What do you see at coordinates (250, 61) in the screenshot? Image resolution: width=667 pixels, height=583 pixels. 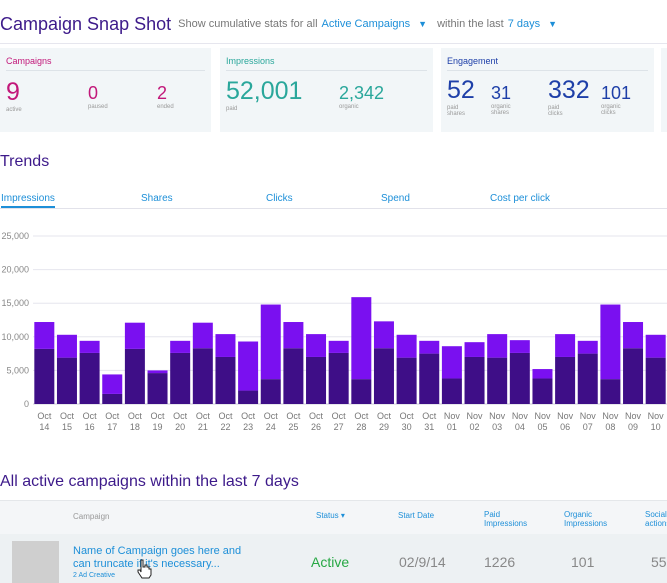 I see `card-title: Impressions` at bounding box center [250, 61].